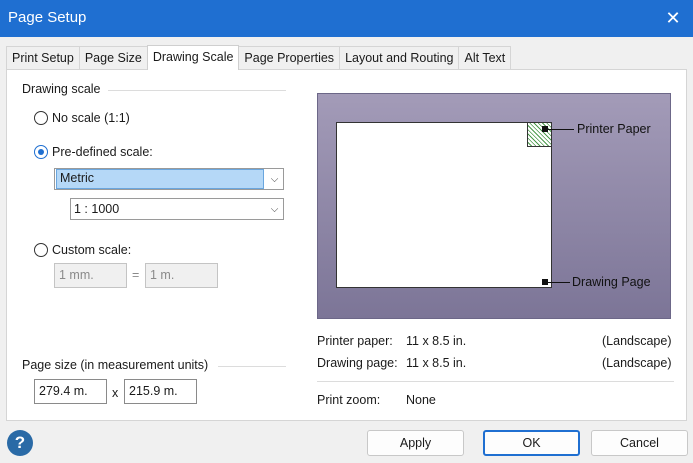 The width and height of the screenshot is (693, 463). I want to click on radio-circle-checked, so click(41, 152).